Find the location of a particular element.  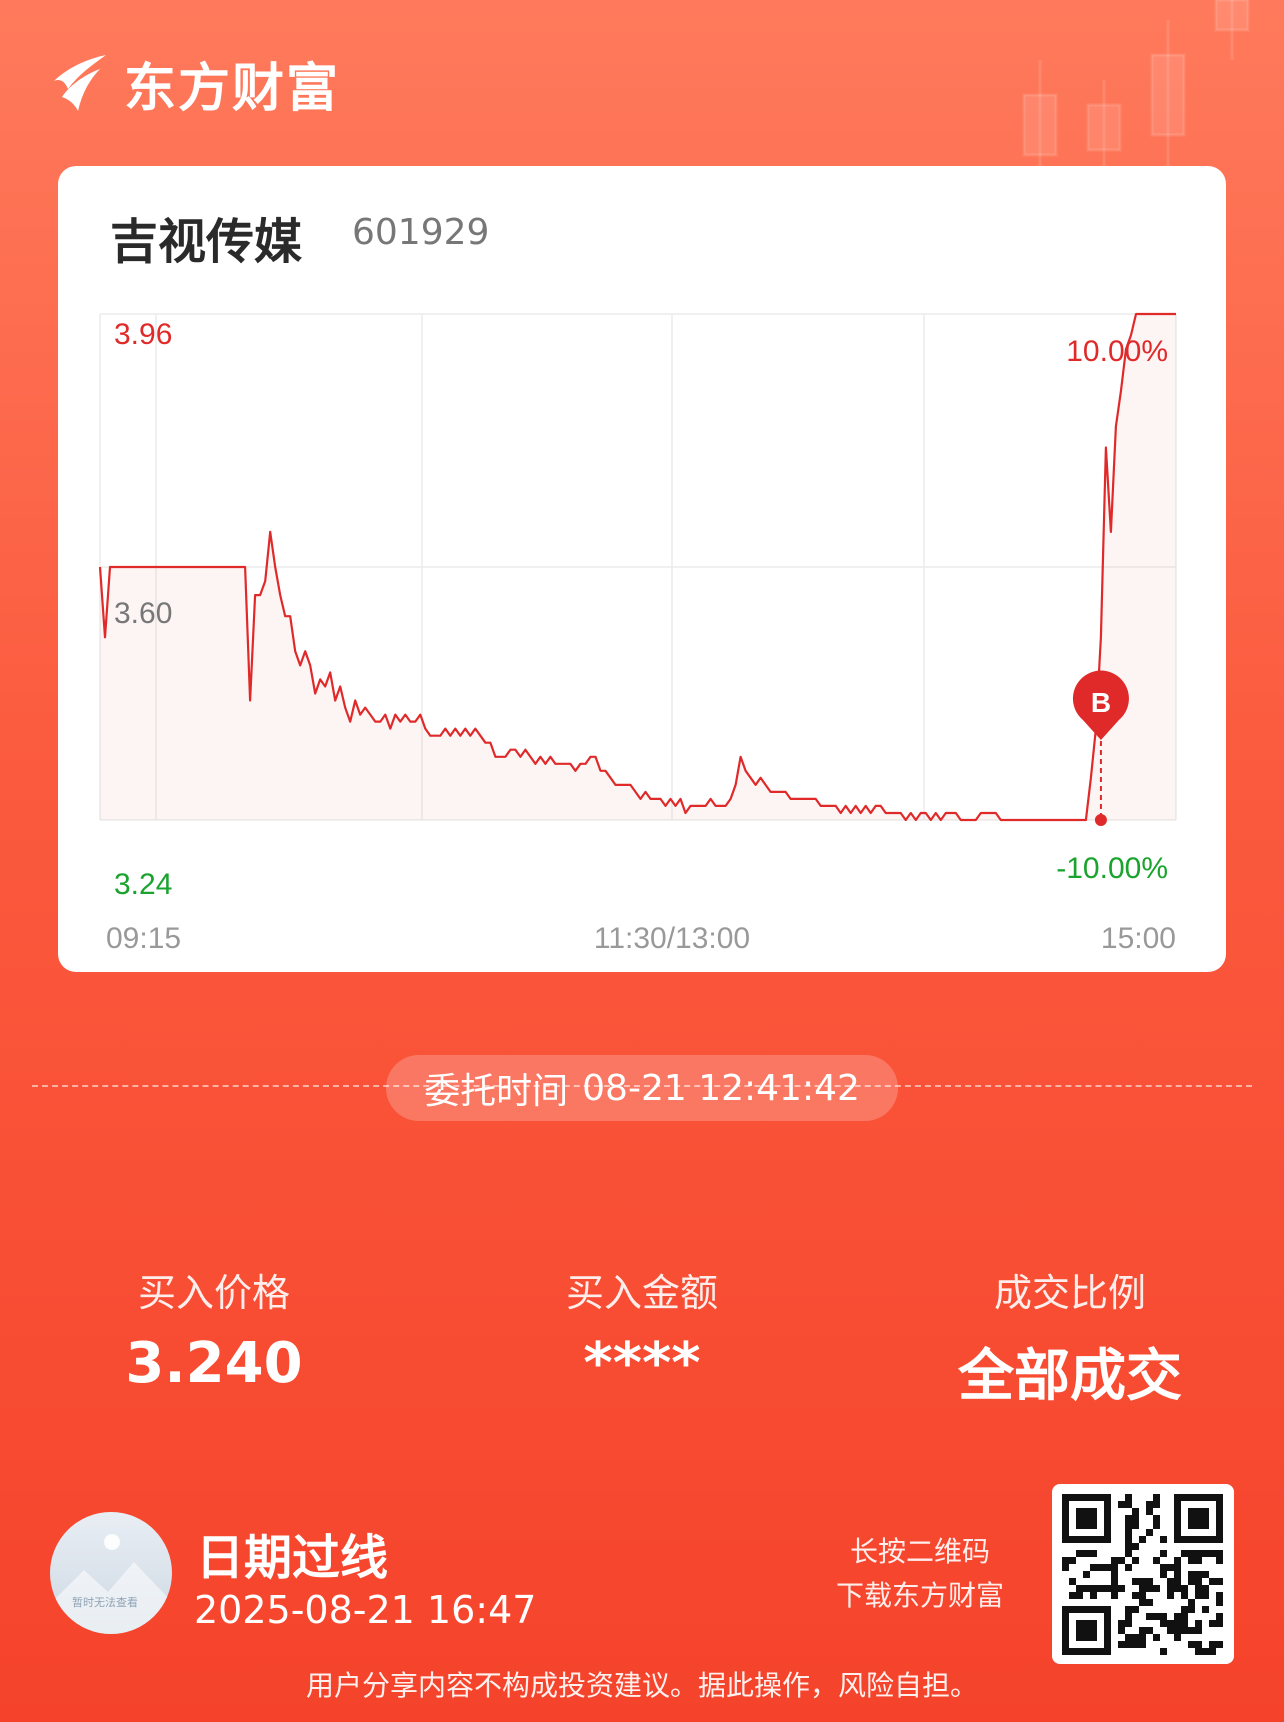

brand-name: 东方财富 is located at coordinates (232, 89).